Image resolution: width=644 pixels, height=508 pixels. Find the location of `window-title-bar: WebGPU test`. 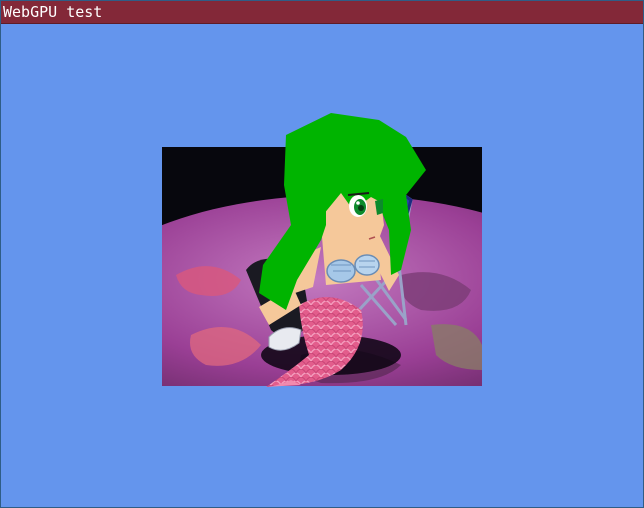

window-title-bar: WebGPU test is located at coordinates (322, 12).